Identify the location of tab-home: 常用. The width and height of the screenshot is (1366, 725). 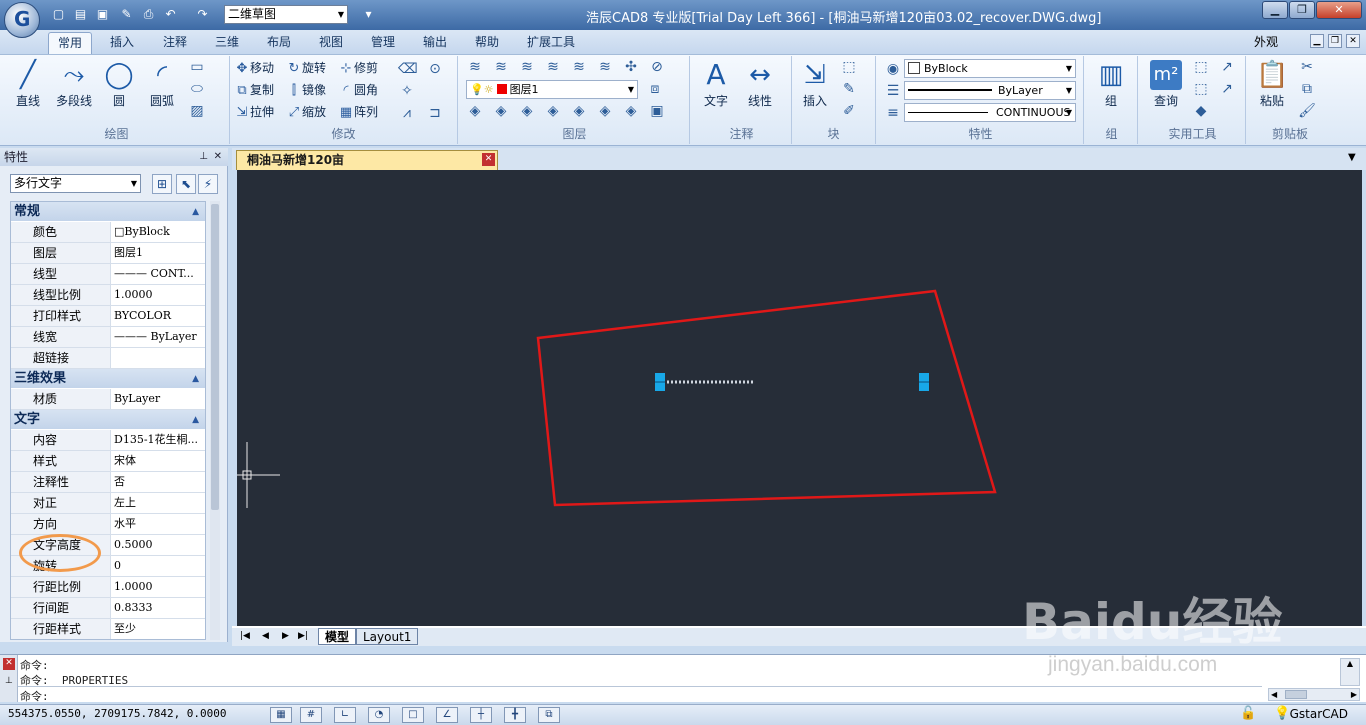
(70, 43).